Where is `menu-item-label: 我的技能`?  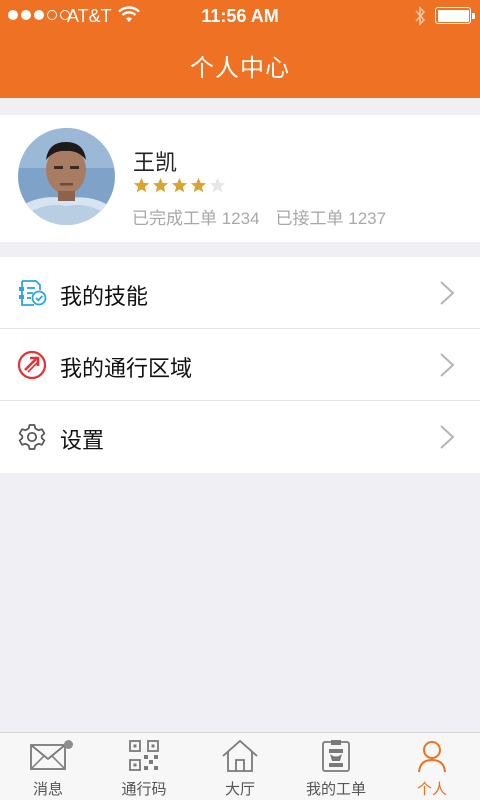
menu-item-label: 我的技能 is located at coordinates (104, 296).